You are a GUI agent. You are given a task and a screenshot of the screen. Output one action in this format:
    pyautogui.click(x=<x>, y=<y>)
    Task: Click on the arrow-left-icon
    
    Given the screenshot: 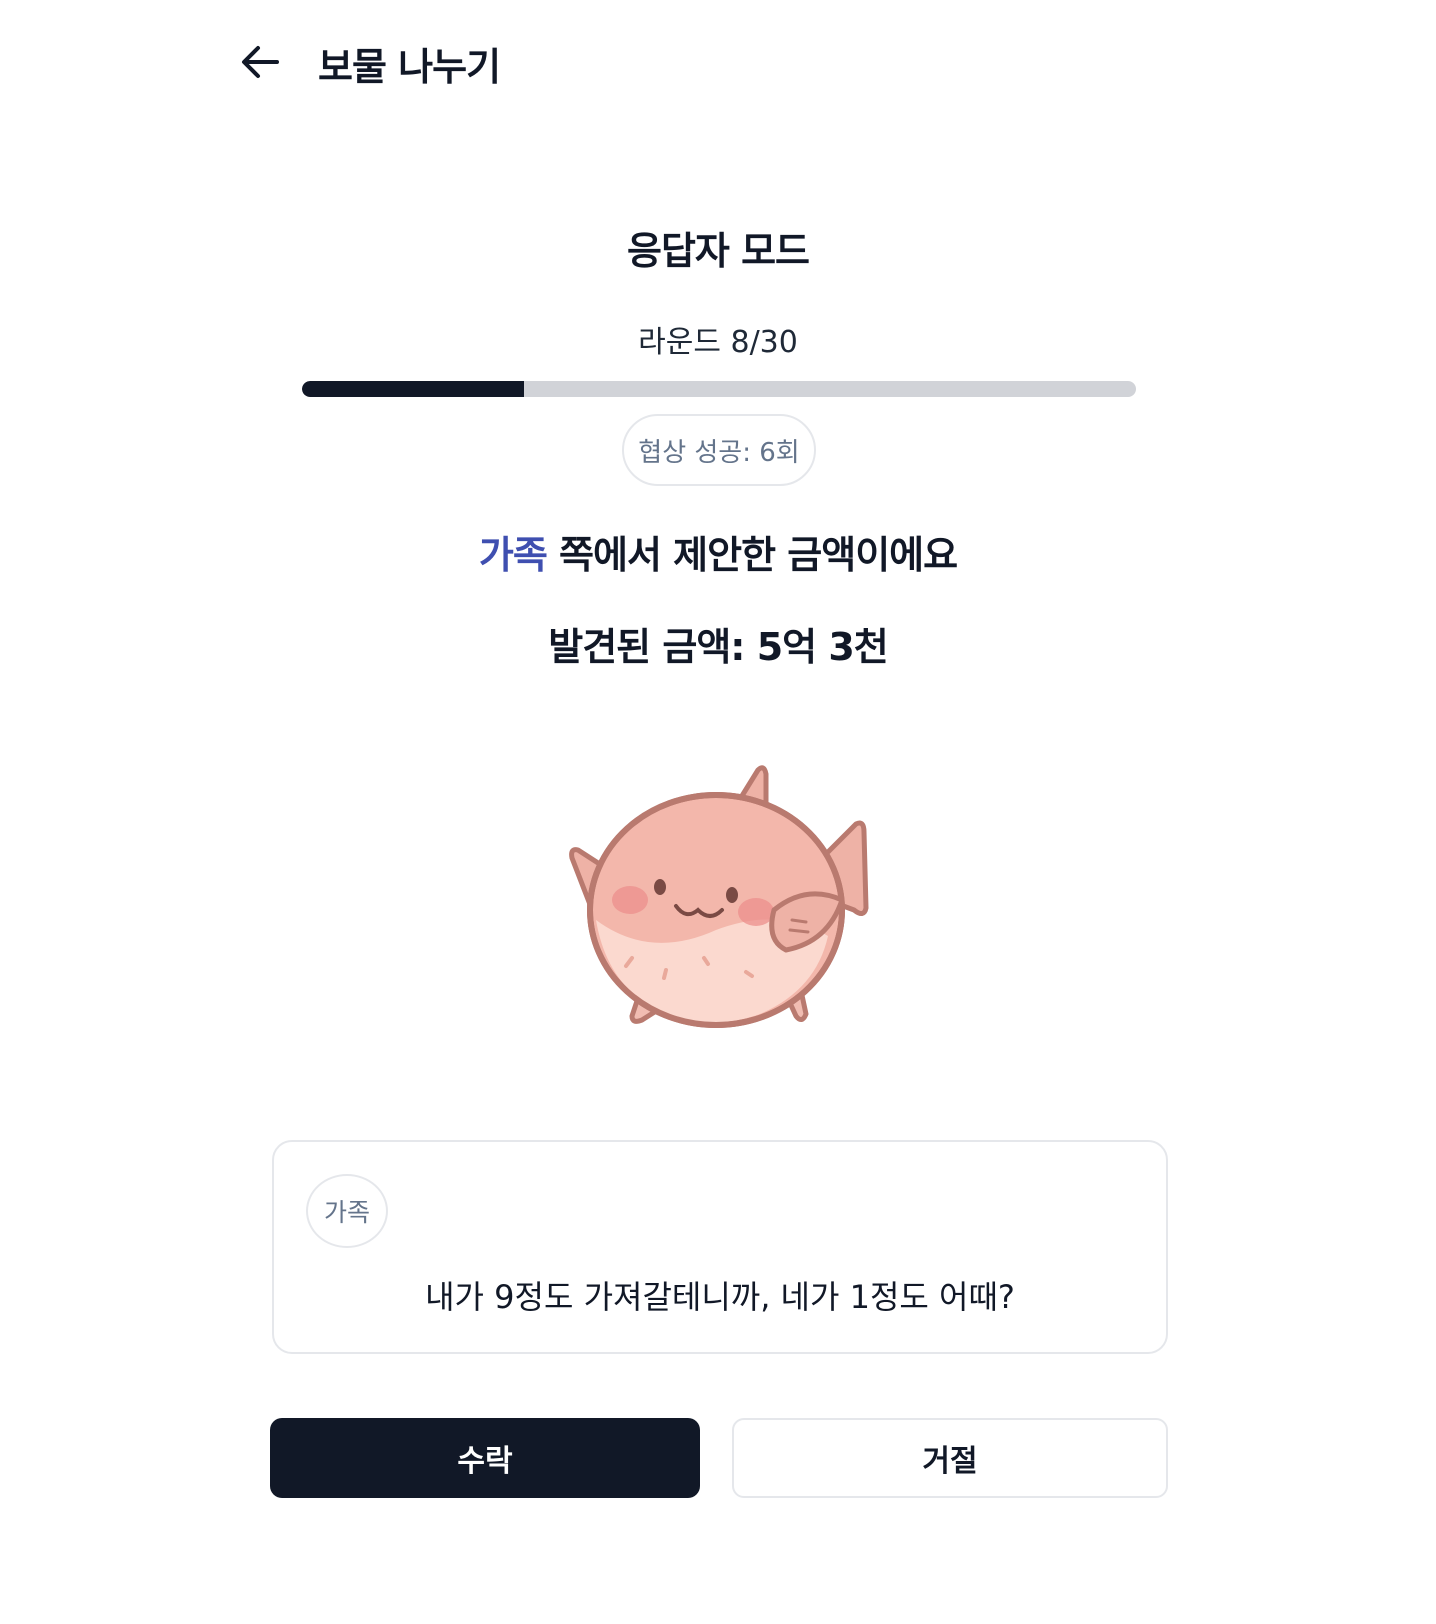 What is the action you would take?
    pyautogui.click(x=260, y=62)
    